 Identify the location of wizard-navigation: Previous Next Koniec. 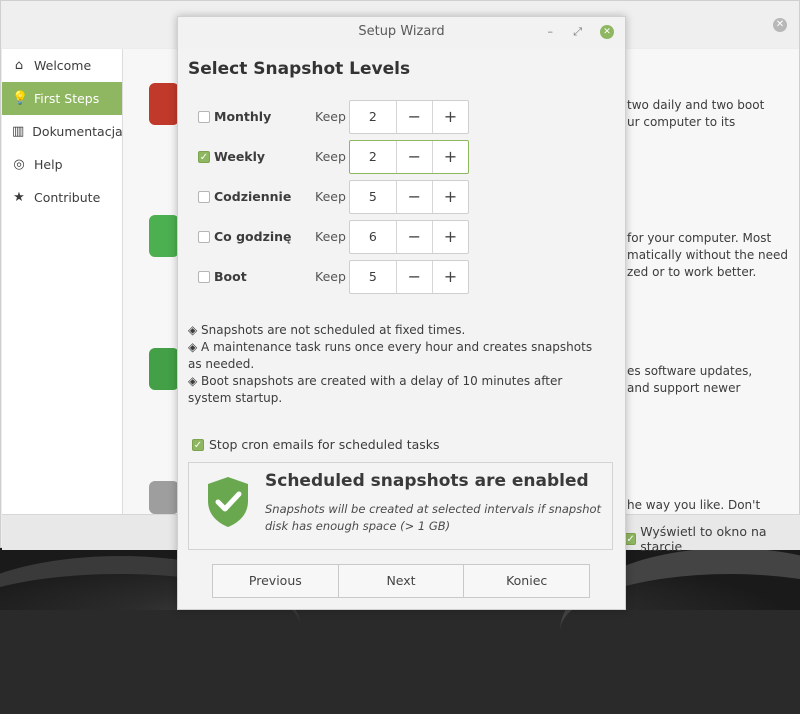
(401, 581).